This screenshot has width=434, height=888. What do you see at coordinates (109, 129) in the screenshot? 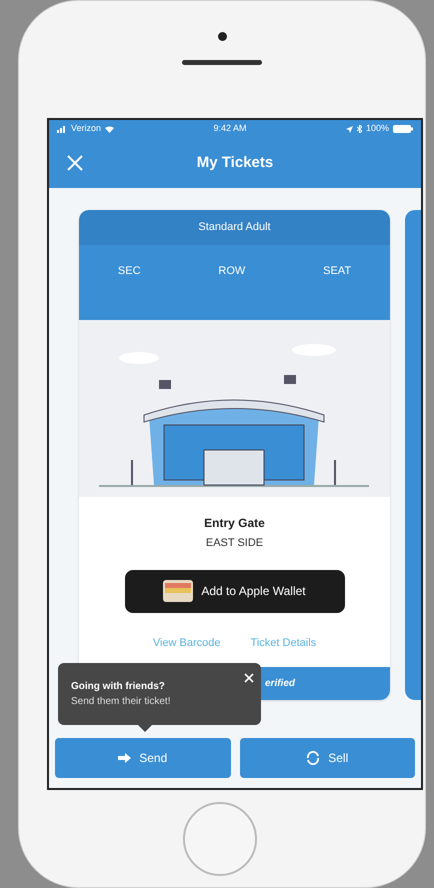
I see `wifi-icon` at bounding box center [109, 129].